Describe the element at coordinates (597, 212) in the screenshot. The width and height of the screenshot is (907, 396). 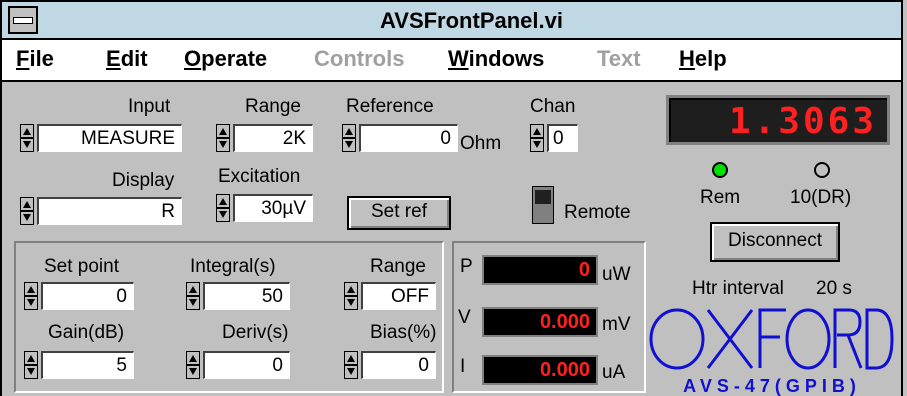
I see `remote-label: Remote` at that location.